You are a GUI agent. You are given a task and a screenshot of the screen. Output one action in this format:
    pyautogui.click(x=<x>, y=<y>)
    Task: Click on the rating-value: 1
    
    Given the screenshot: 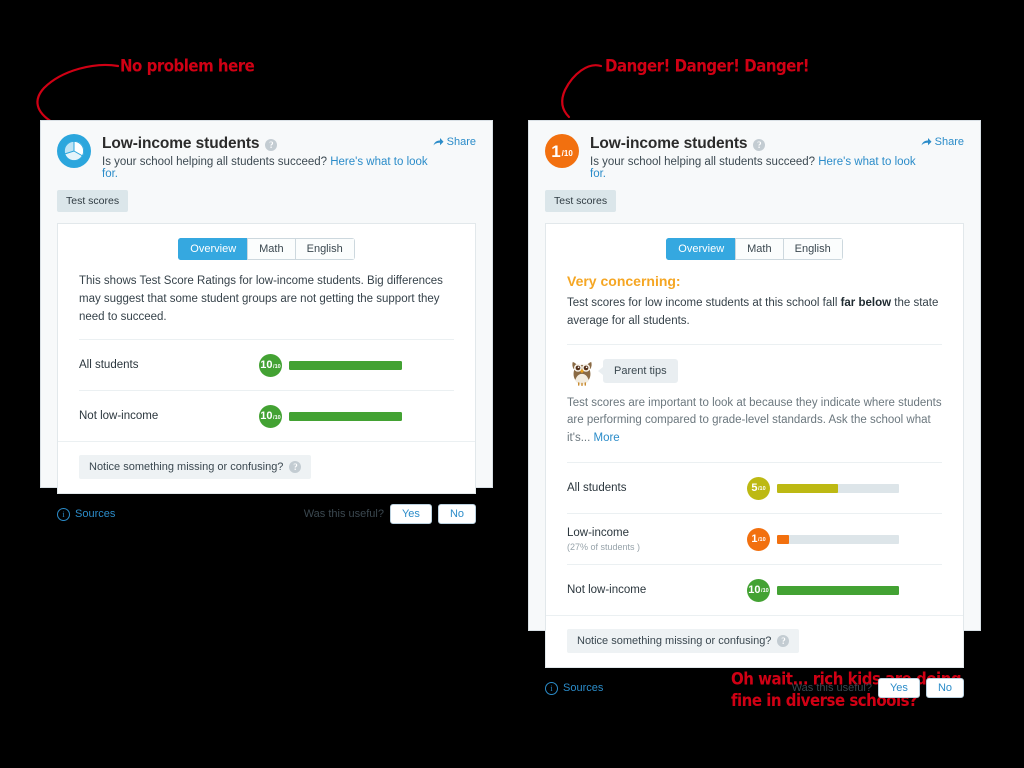 What is the action you would take?
    pyautogui.click(x=754, y=538)
    